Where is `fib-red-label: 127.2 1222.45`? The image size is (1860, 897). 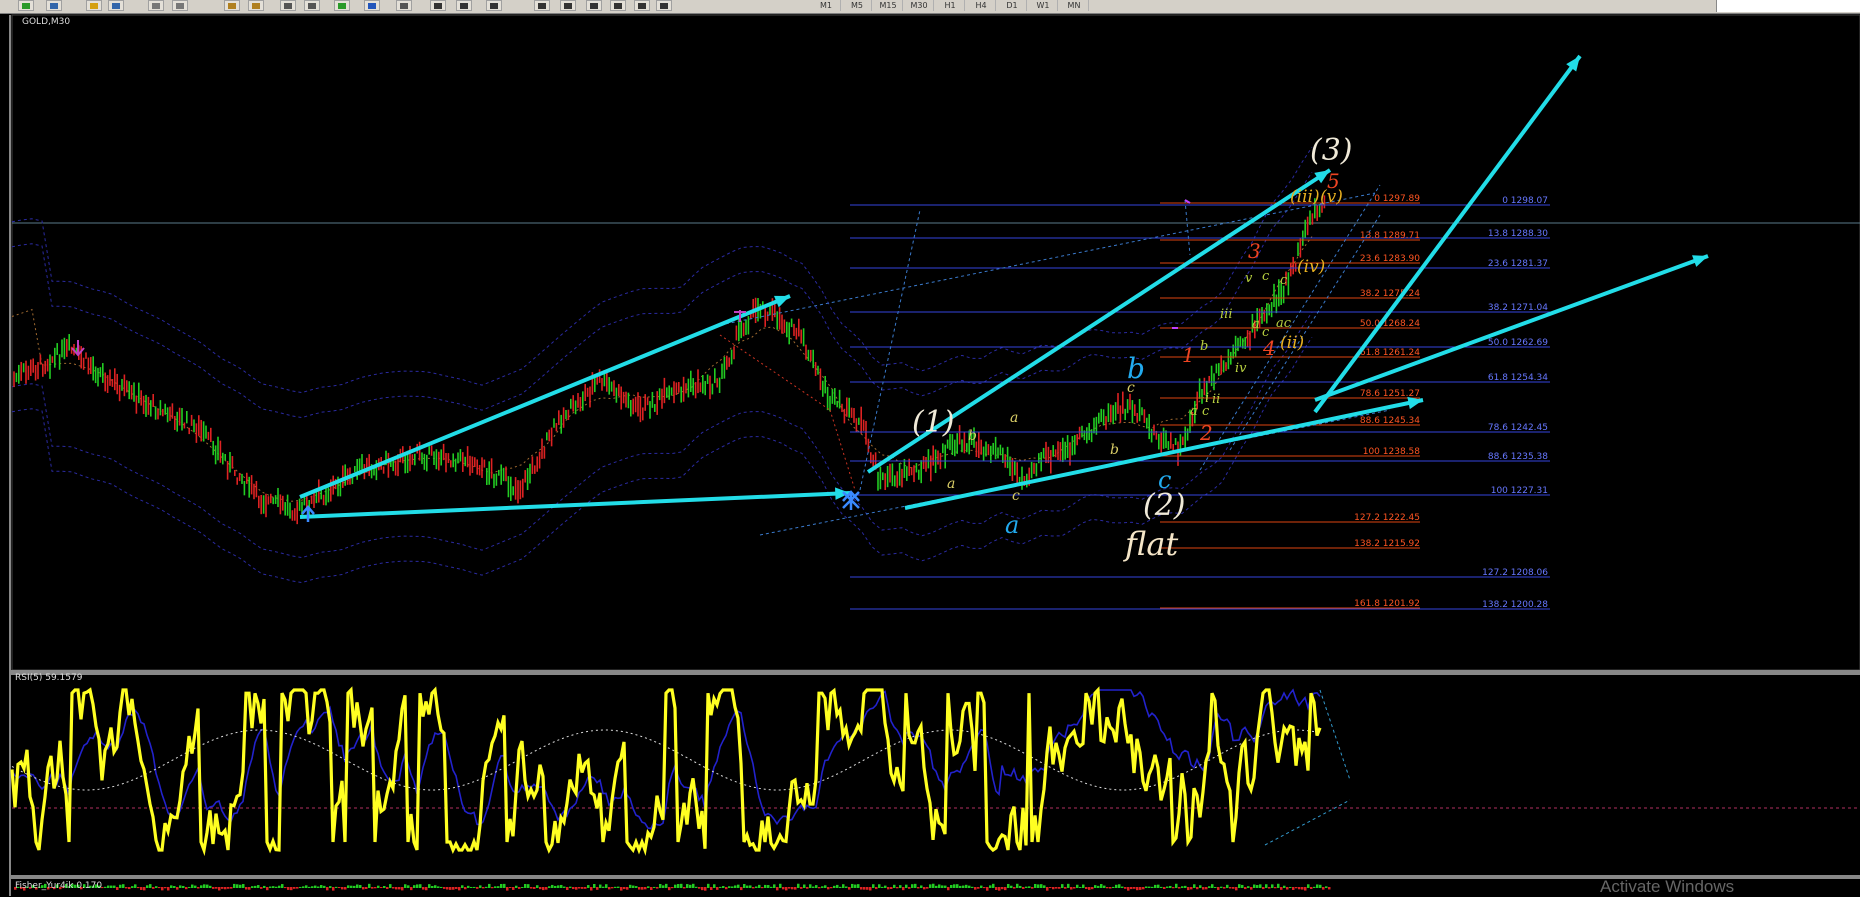 fib-red-label: 127.2 1222.45 is located at coordinates (1387, 518).